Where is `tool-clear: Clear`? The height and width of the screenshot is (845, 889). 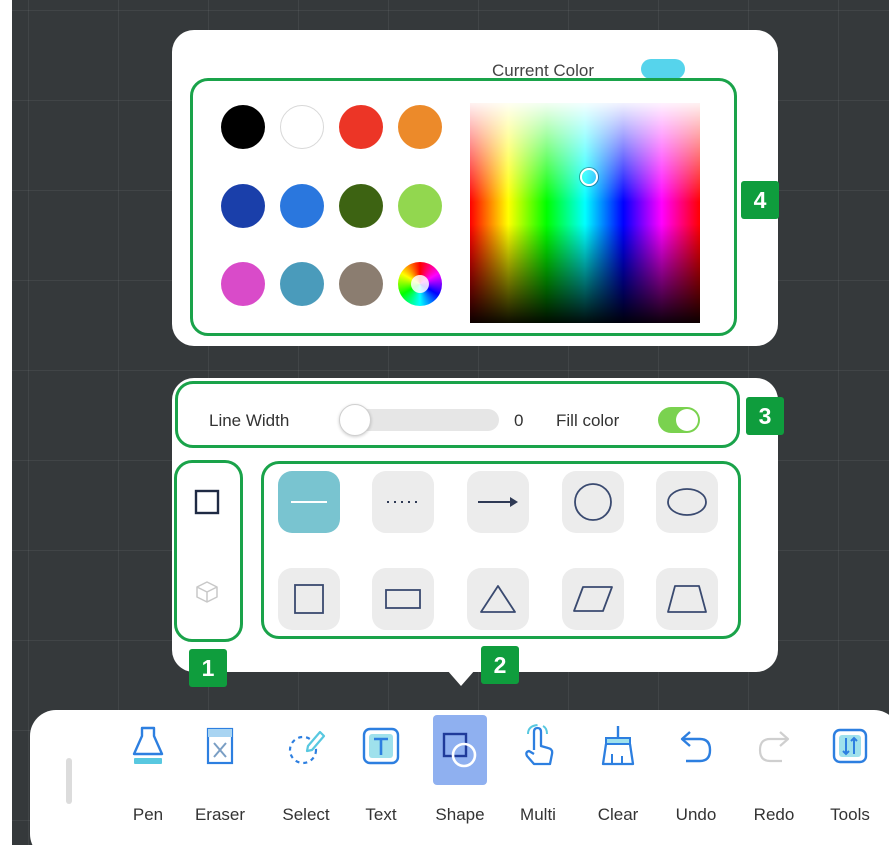
tool-clear: Clear is located at coordinates (618, 775).